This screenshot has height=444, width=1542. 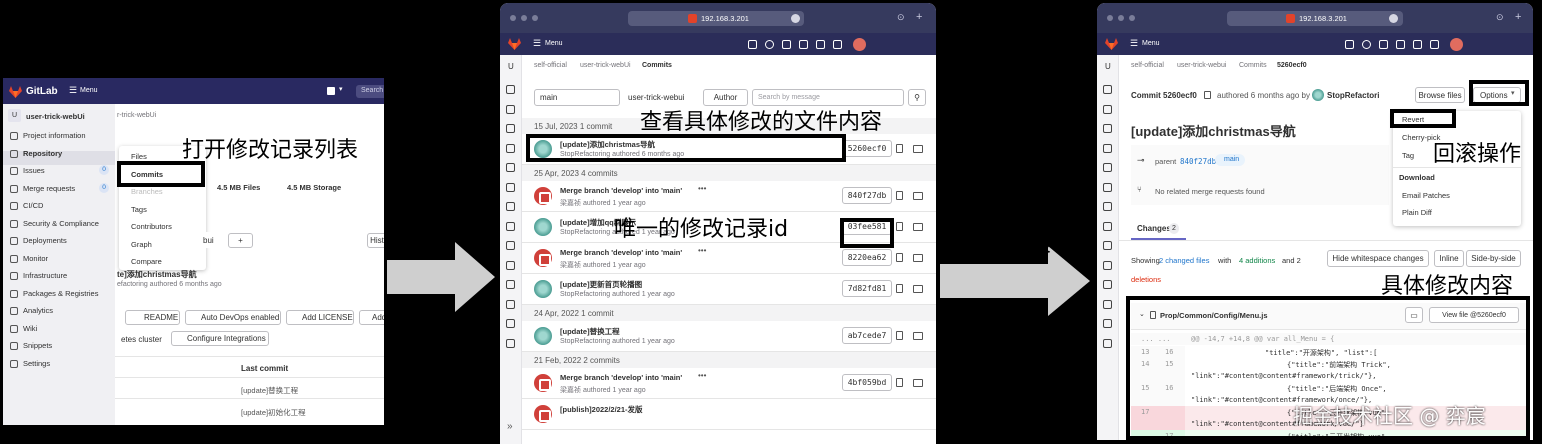 What do you see at coordinates (139, 209) in the screenshot?
I see `flyout-item-tags: Tags` at bounding box center [139, 209].